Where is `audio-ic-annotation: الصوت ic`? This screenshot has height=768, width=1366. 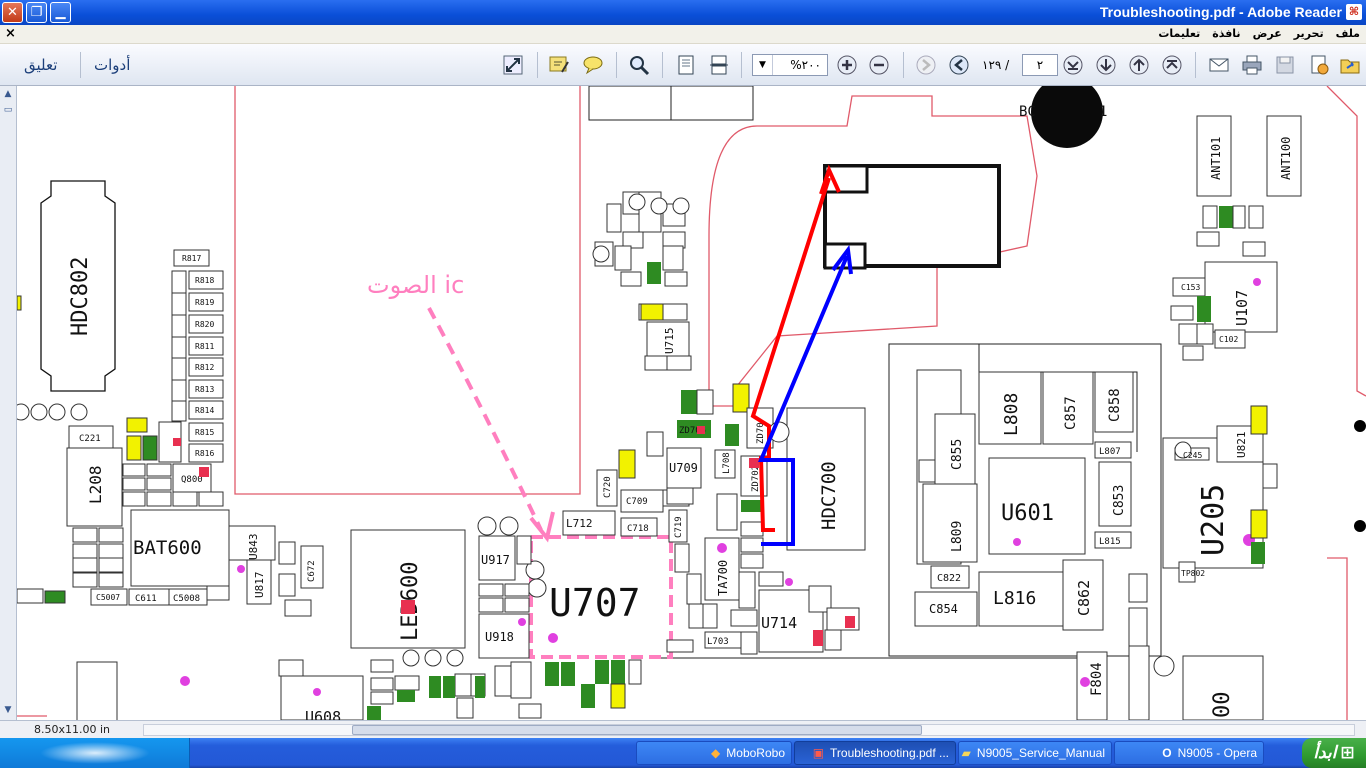
audio-ic-annotation: الصوت ic is located at coordinates (461, 407).